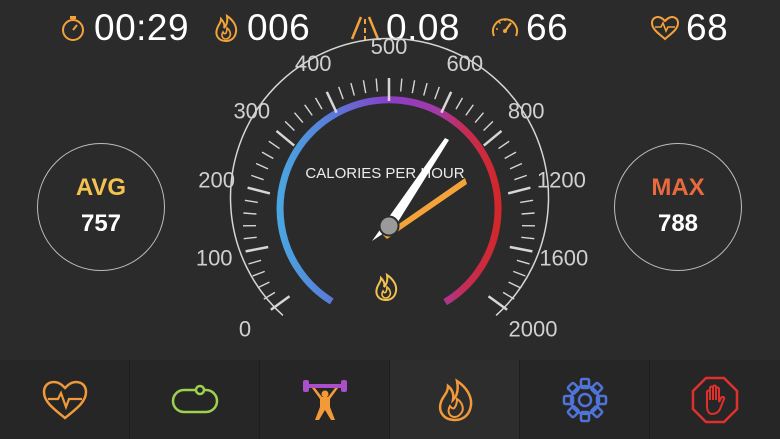 This screenshot has width=780, height=439. Describe the element at coordinates (313, 63) in the screenshot. I see `gauge-tick-label: 400` at that location.